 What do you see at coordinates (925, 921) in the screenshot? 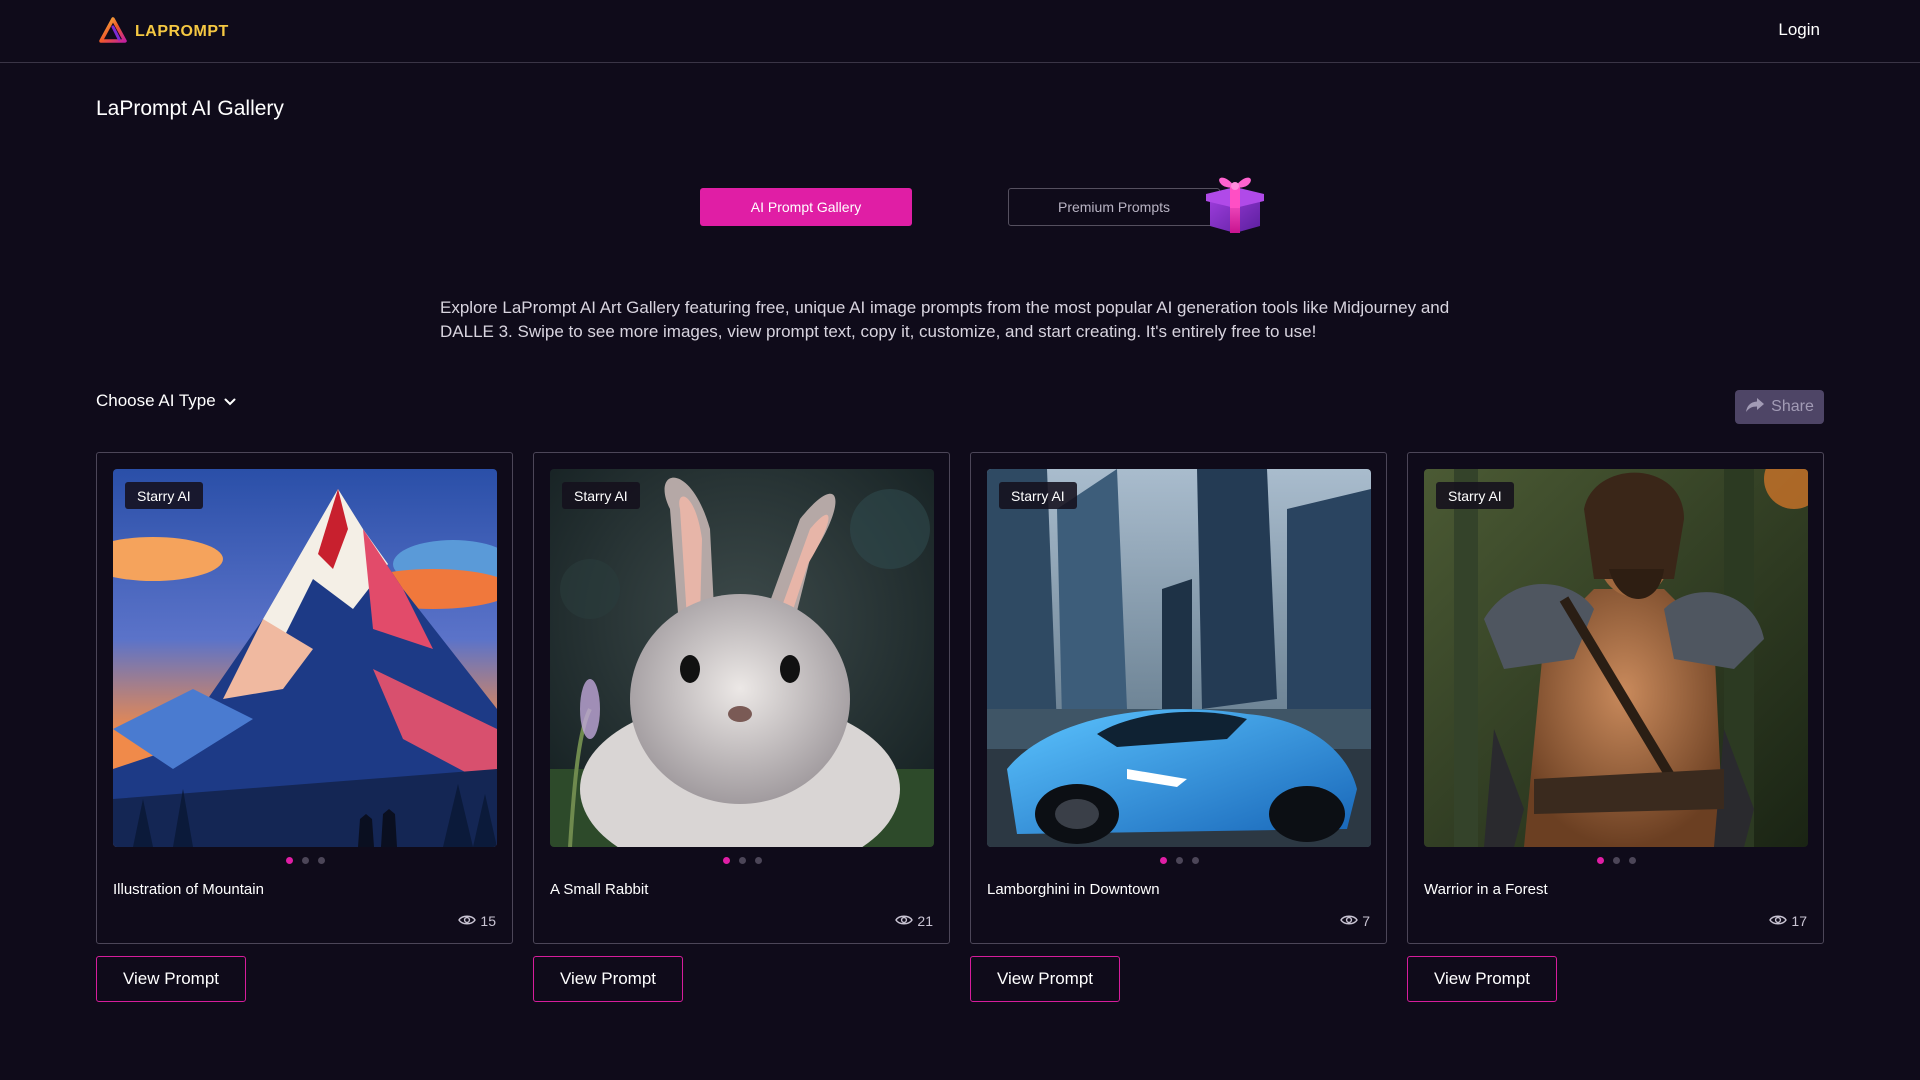
I see `view-count-value: 21` at bounding box center [925, 921].